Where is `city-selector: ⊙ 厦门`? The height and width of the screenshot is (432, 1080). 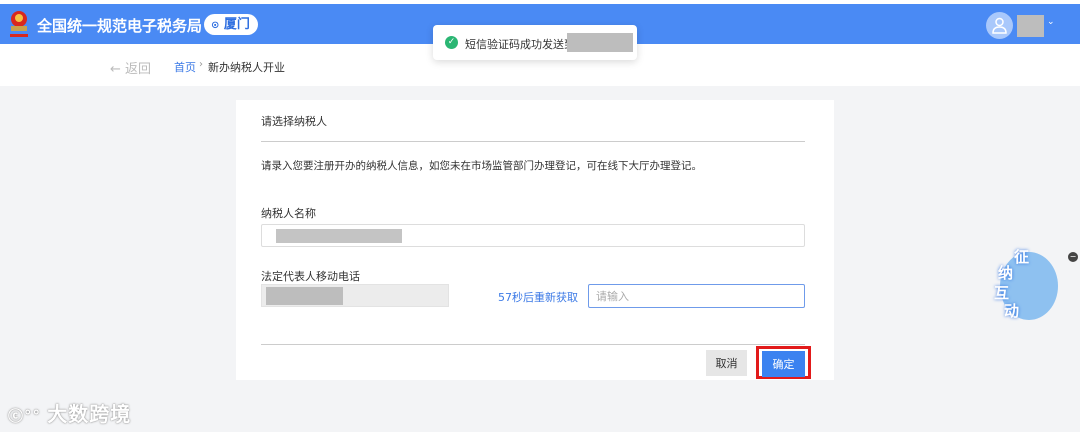
city-selector: ⊙ 厦门 is located at coordinates (231, 24).